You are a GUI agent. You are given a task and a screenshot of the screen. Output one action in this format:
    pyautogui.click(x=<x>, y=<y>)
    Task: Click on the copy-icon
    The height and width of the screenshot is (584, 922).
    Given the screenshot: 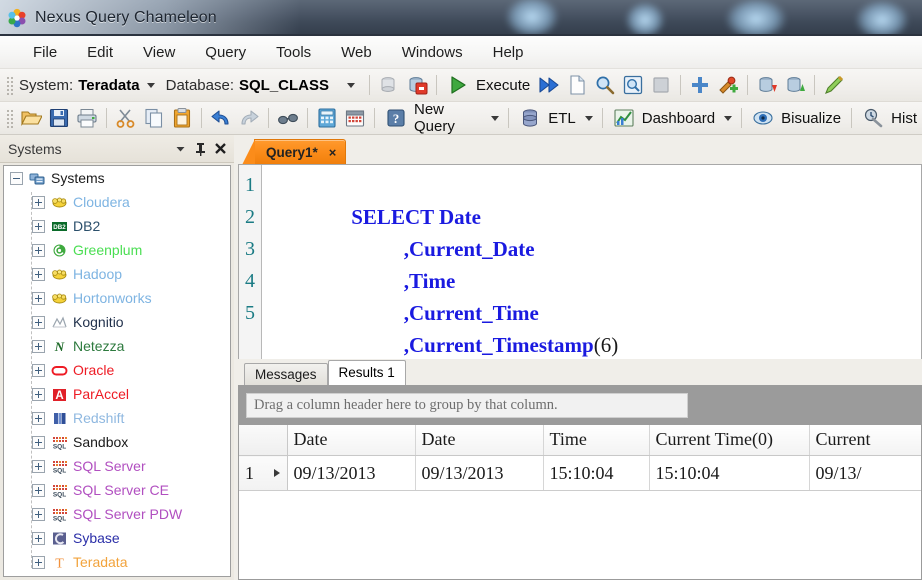 What is the action you would take?
    pyautogui.click(x=154, y=118)
    